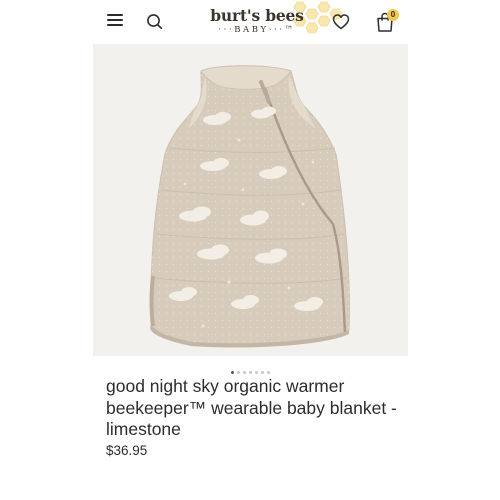  Describe the element at coordinates (155, 22) in the screenshot. I see `search-icon` at that location.